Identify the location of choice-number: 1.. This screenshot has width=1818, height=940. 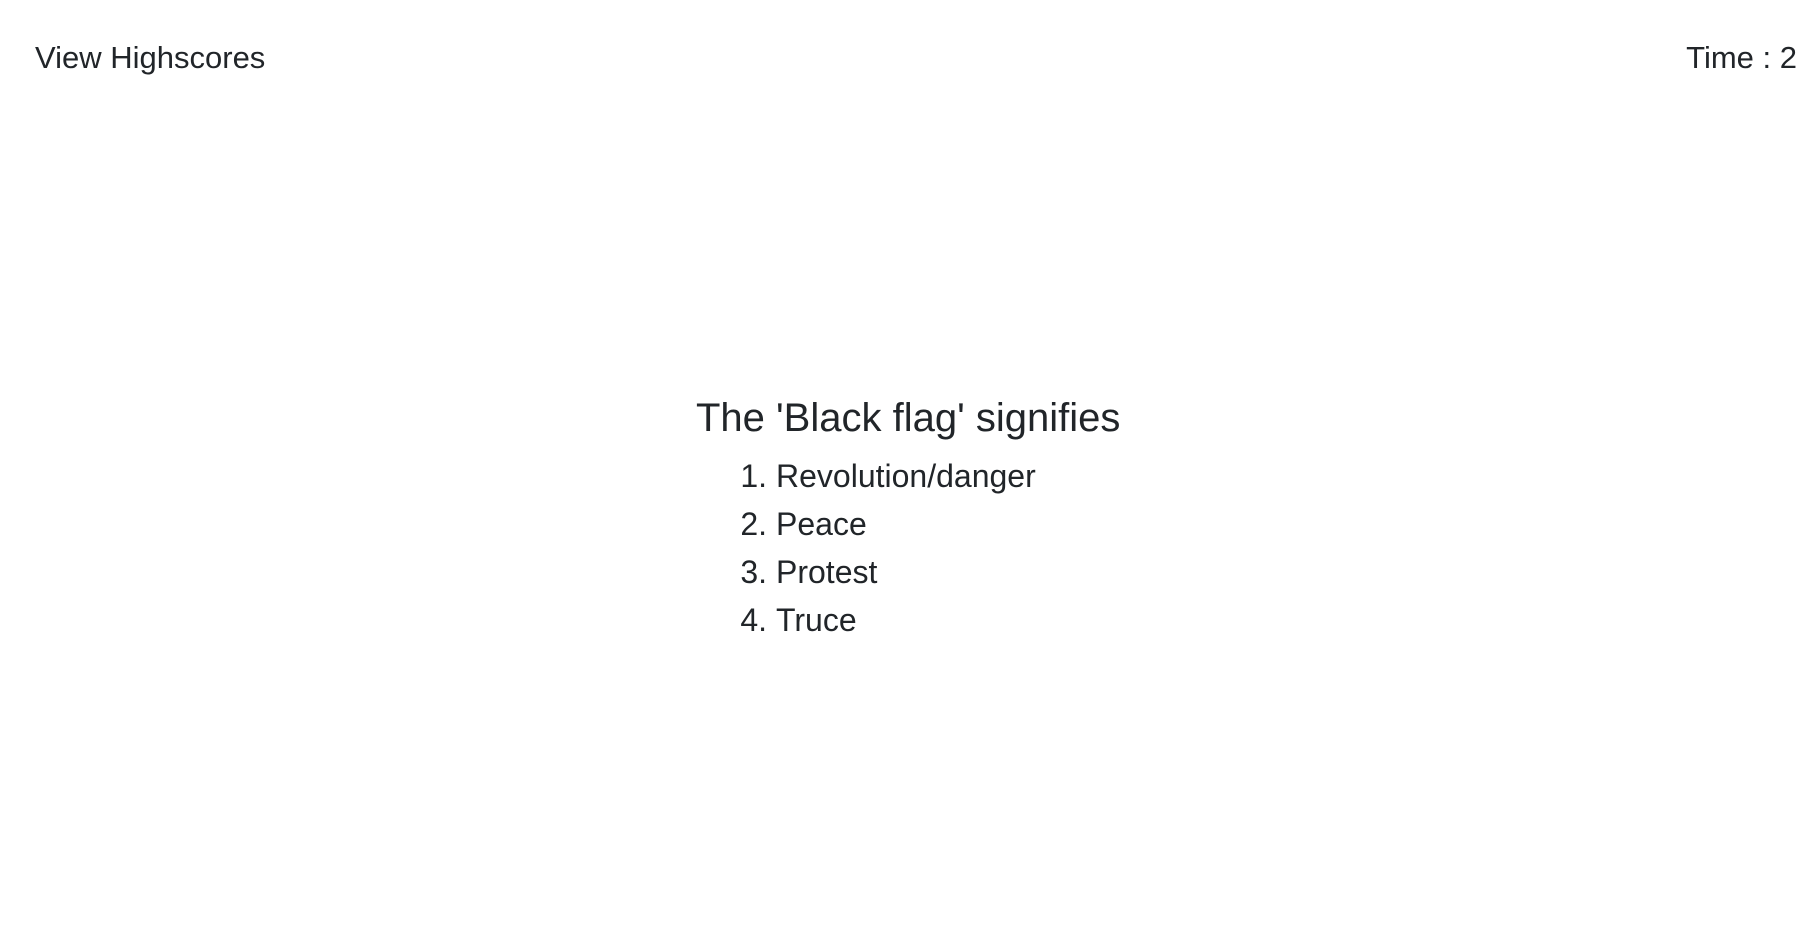
(753, 476).